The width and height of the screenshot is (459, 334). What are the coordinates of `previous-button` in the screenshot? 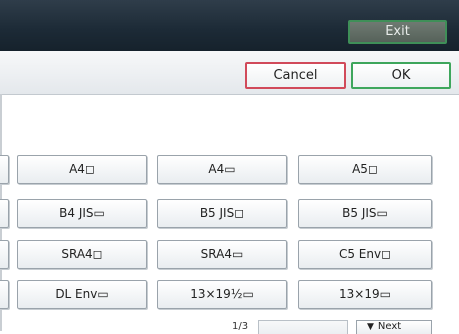 It's located at (303, 327).